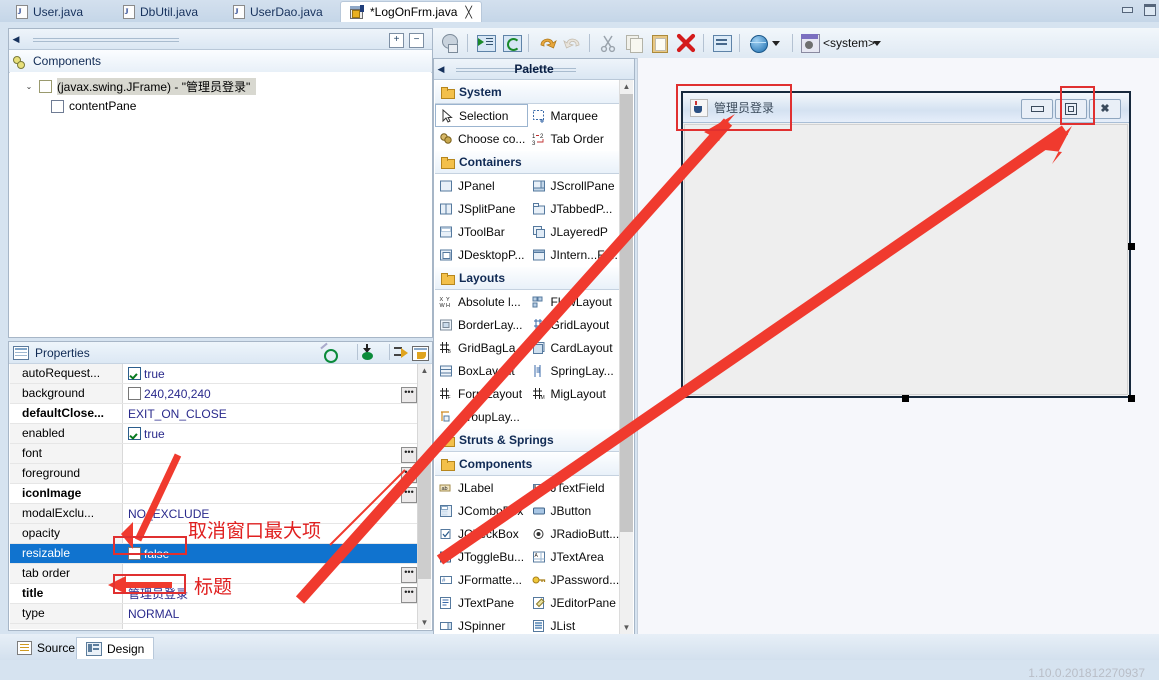 The width and height of the screenshot is (1159, 680). What do you see at coordinates (574, 393) in the screenshot?
I see `palette-item-miglayout: M MigLayout` at bounding box center [574, 393].